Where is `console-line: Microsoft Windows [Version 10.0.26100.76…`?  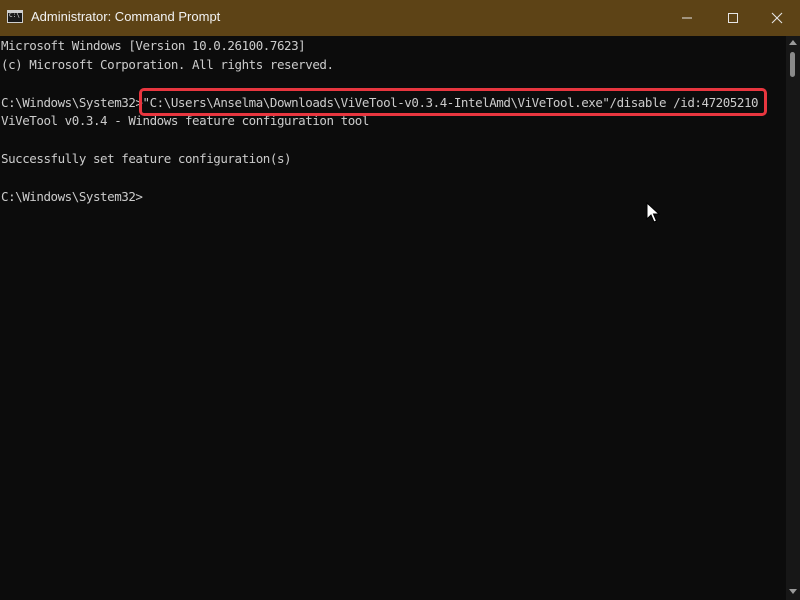
console-line: Microsoft Windows [Version 10.0.26100.76… is located at coordinates (153, 45).